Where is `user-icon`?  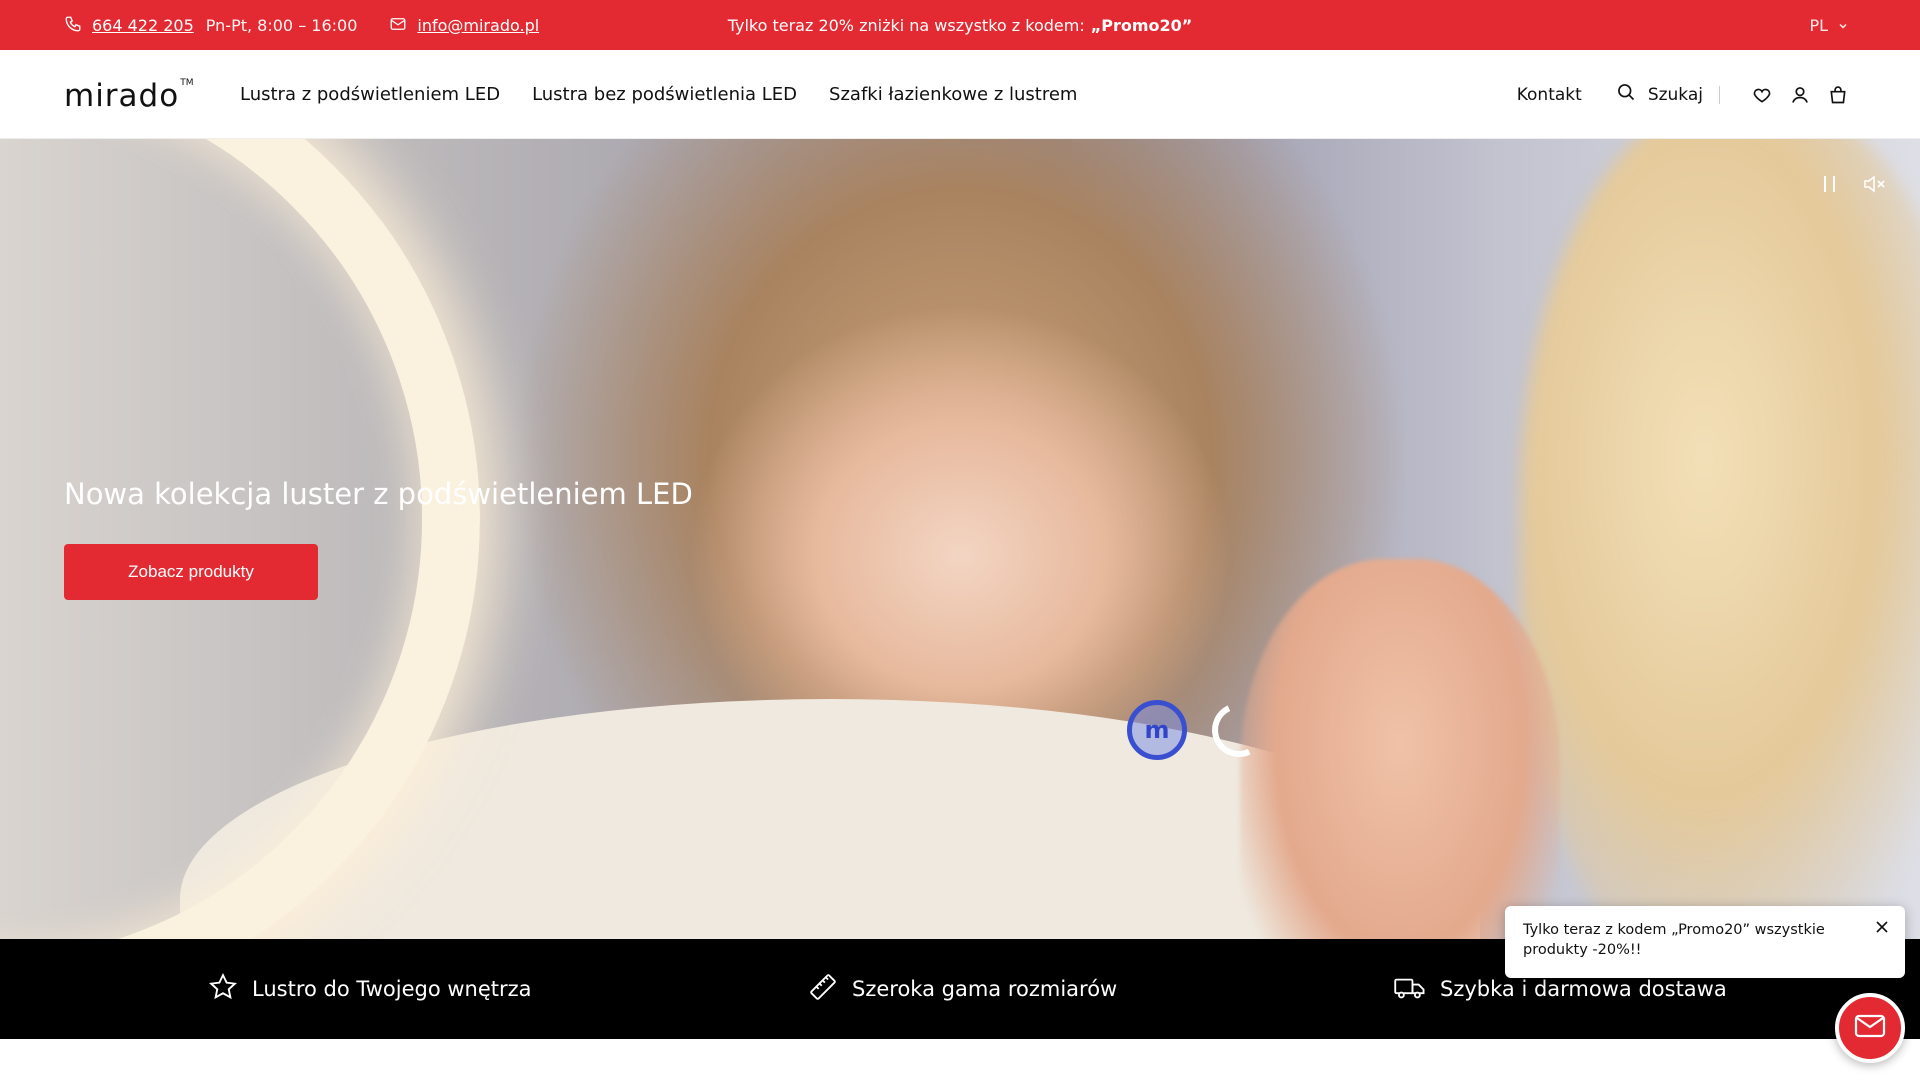
user-icon is located at coordinates (1800, 95).